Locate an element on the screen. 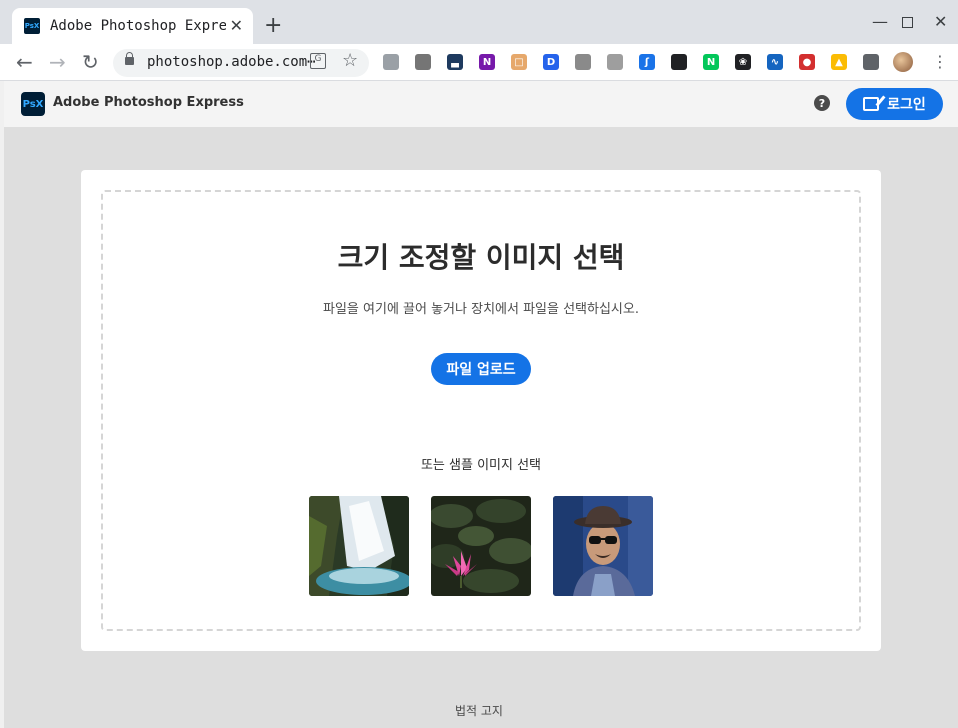  red-extension-icon: ● is located at coordinates (807, 62).